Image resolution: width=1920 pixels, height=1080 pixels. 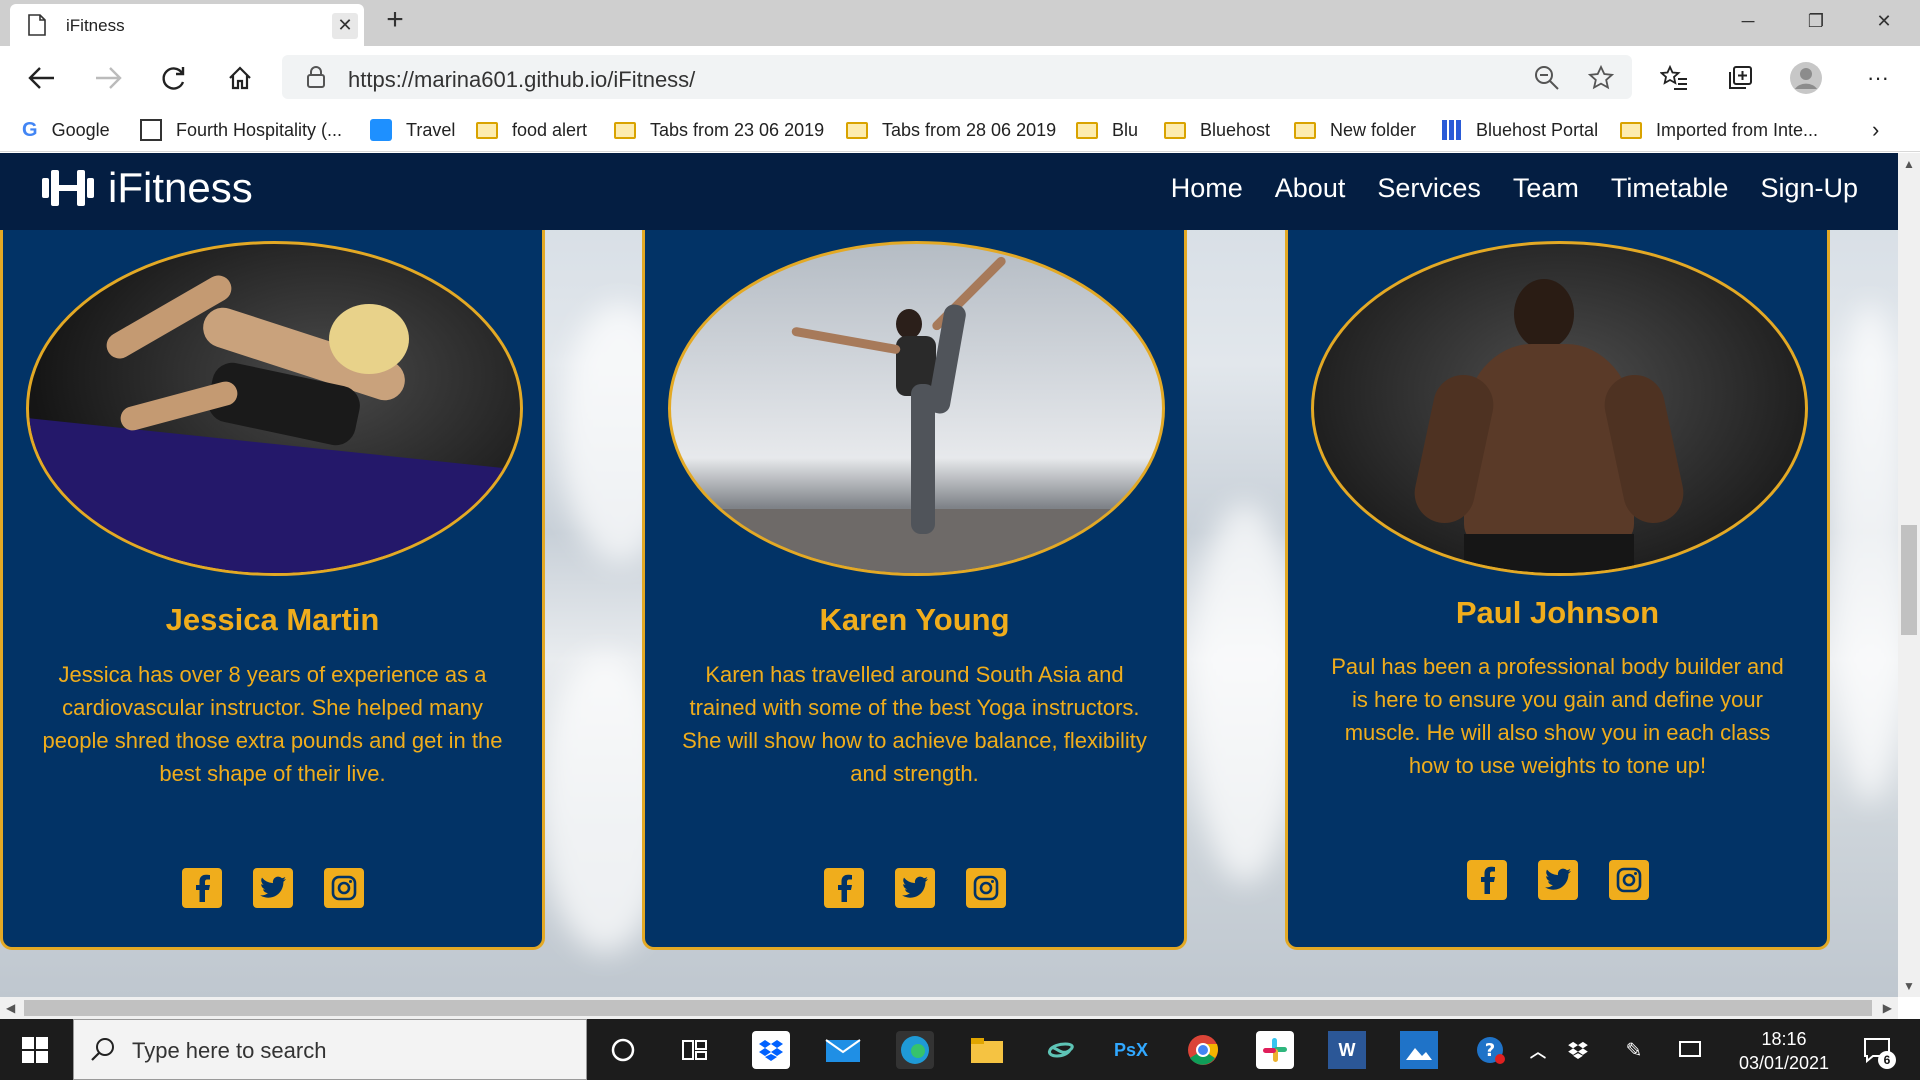 I want to click on photos-icon, so click(x=1419, y=1050).